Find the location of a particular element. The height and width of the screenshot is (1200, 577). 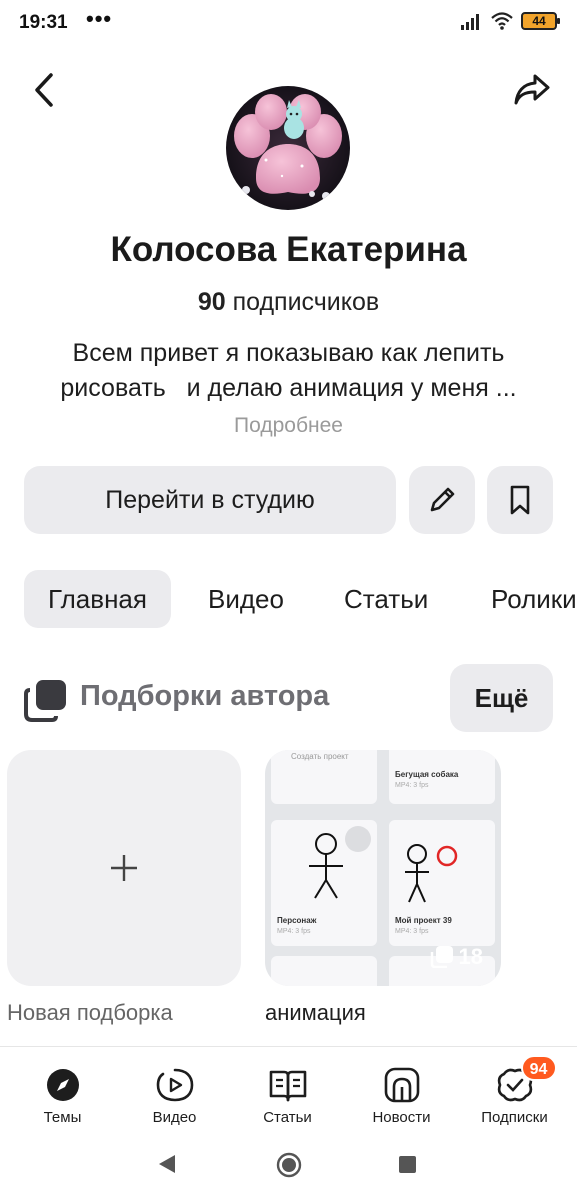

system-recents-icon is located at coordinates (407, 1164).